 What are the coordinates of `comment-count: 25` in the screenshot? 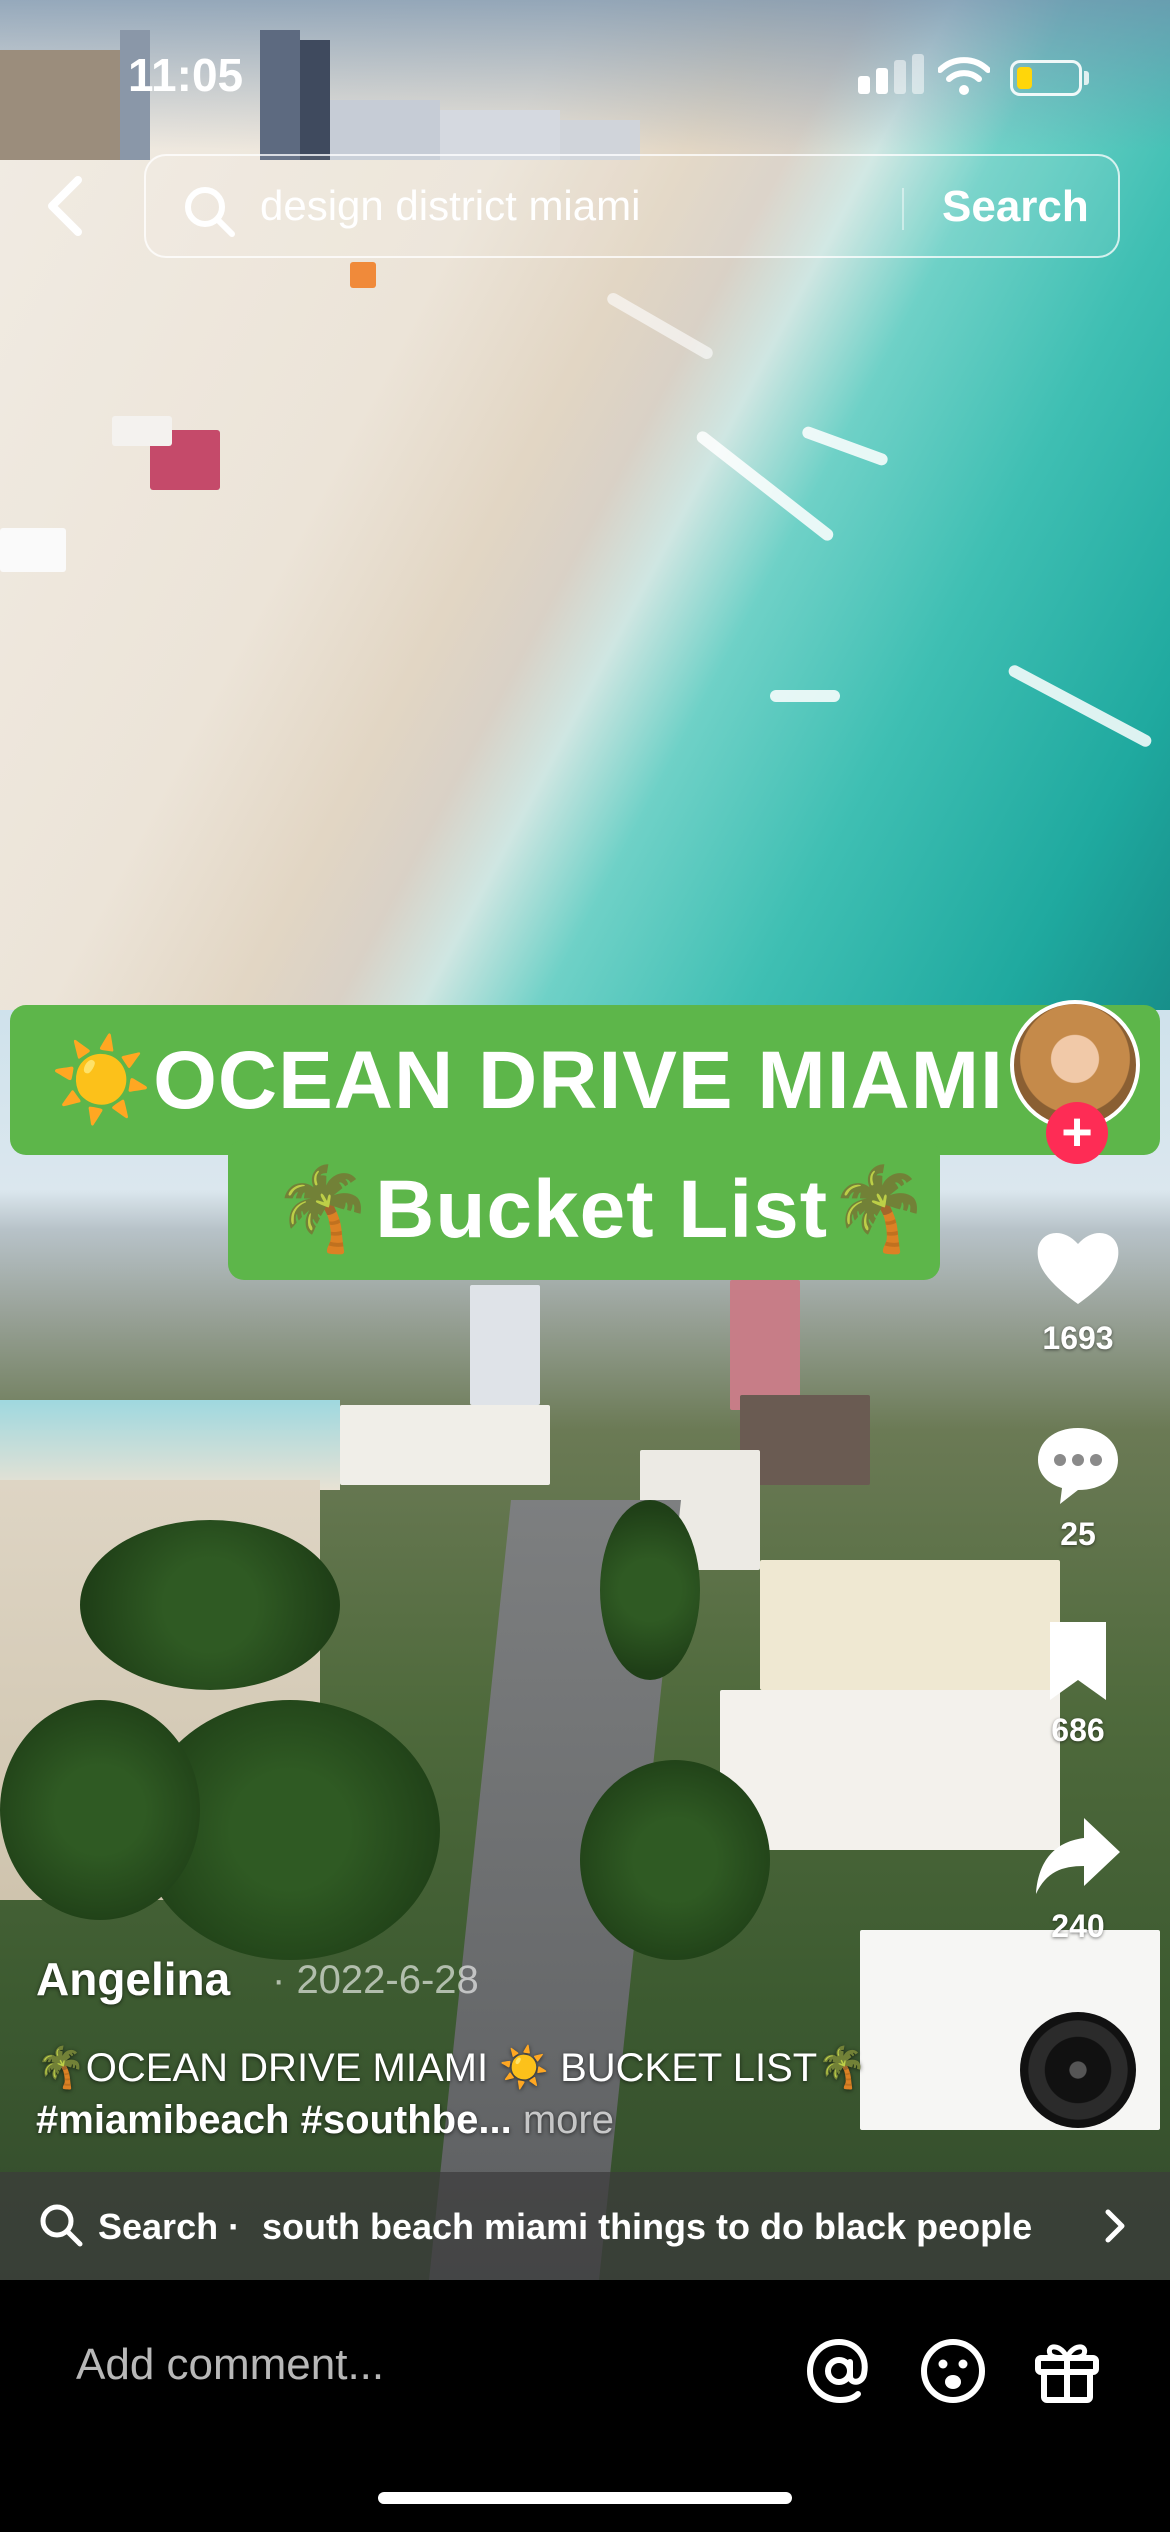 It's located at (1078, 1534).